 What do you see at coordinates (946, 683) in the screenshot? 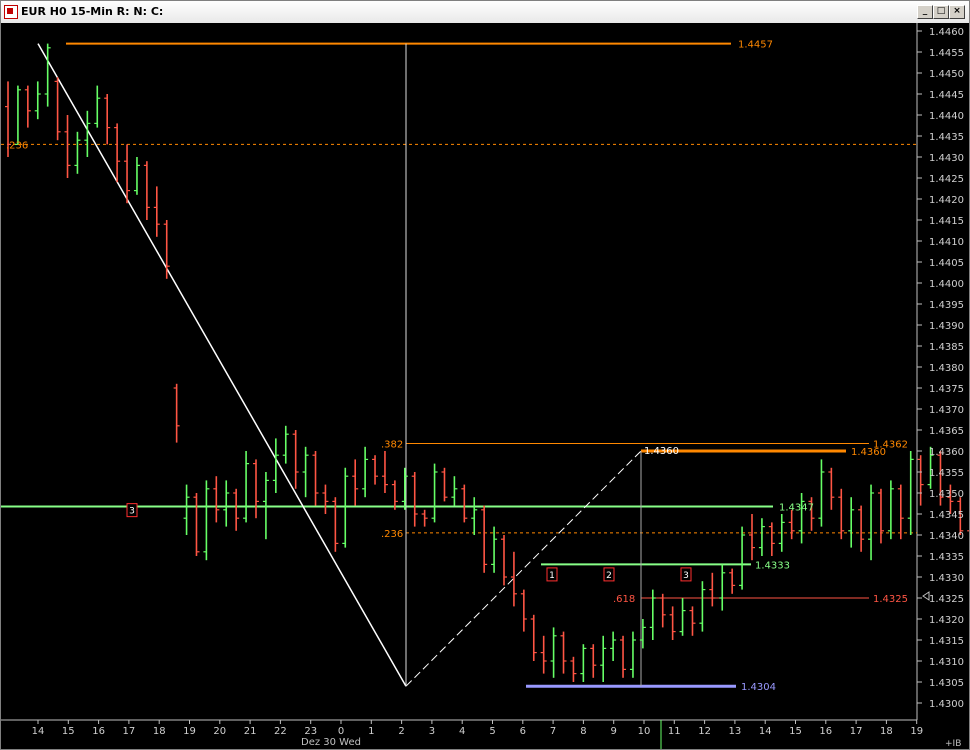
I see `price-tick-label: 1.4305` at bounding box center [946, 683].